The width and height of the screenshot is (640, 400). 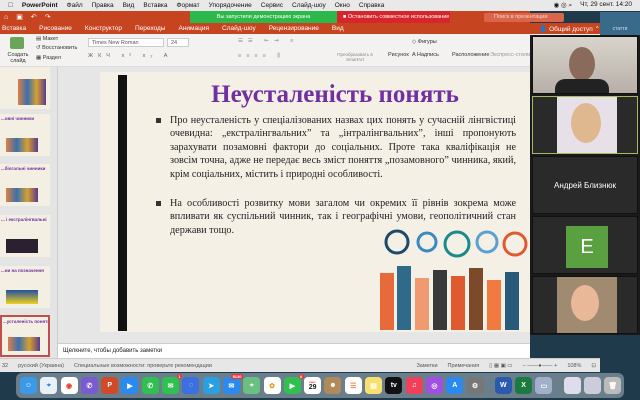 I want to click on menu-help: Справка, so click(x=372, y=5).